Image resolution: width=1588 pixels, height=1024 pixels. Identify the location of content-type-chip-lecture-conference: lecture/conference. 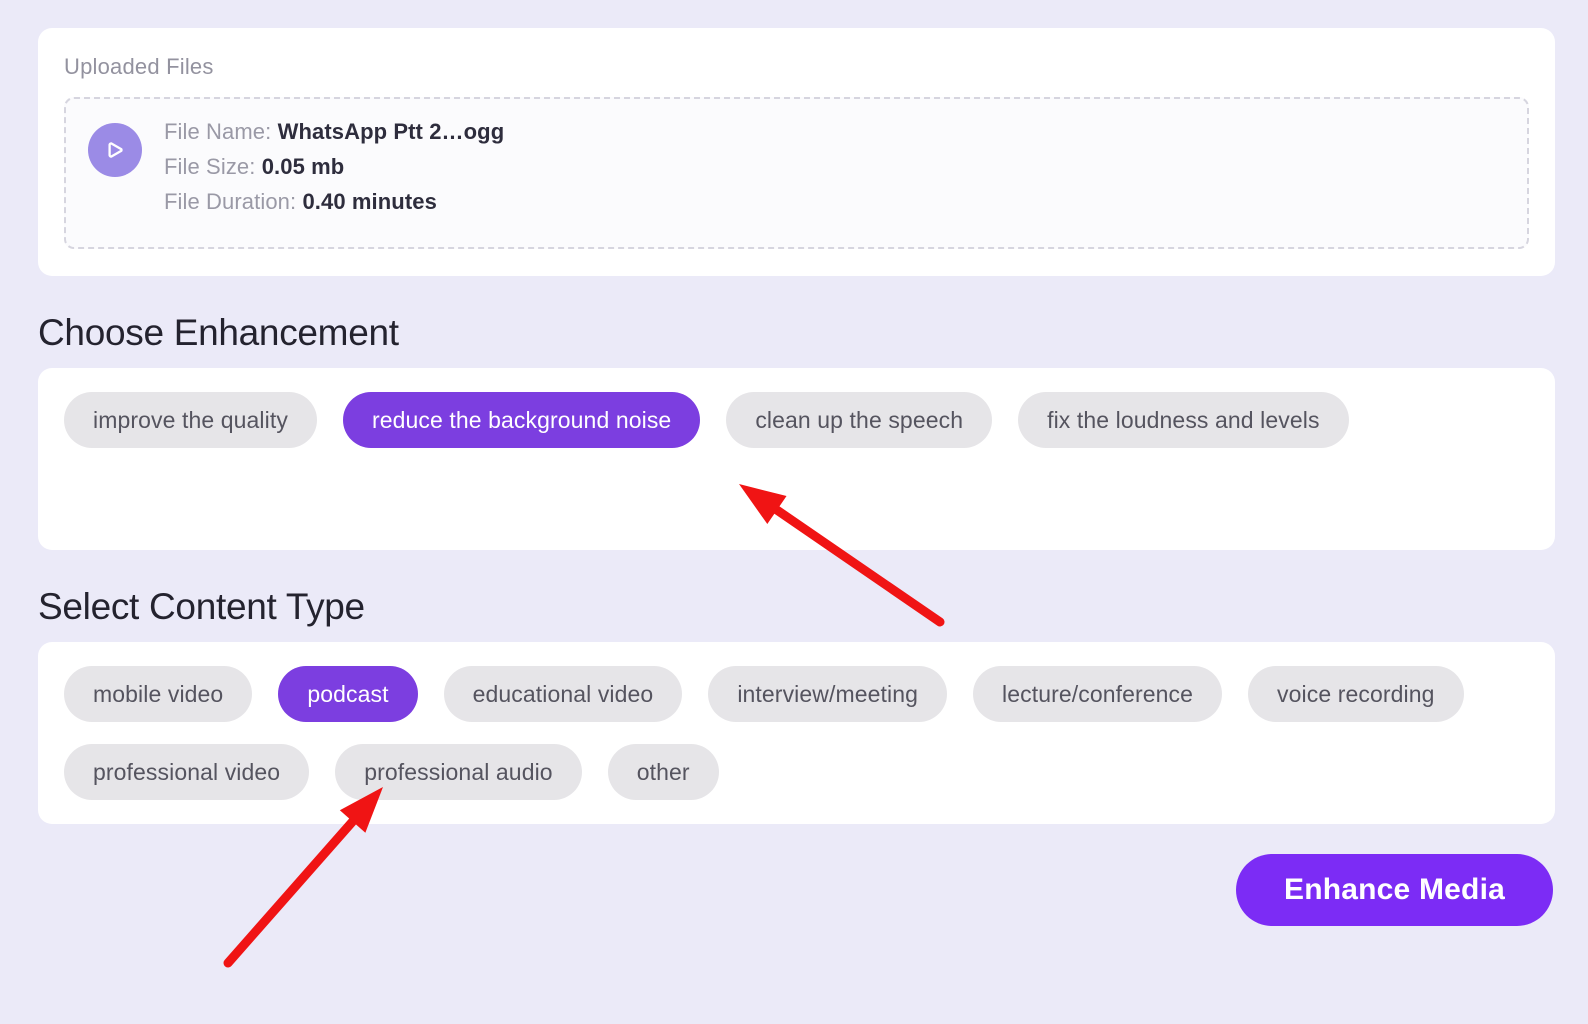
(1098, 694).